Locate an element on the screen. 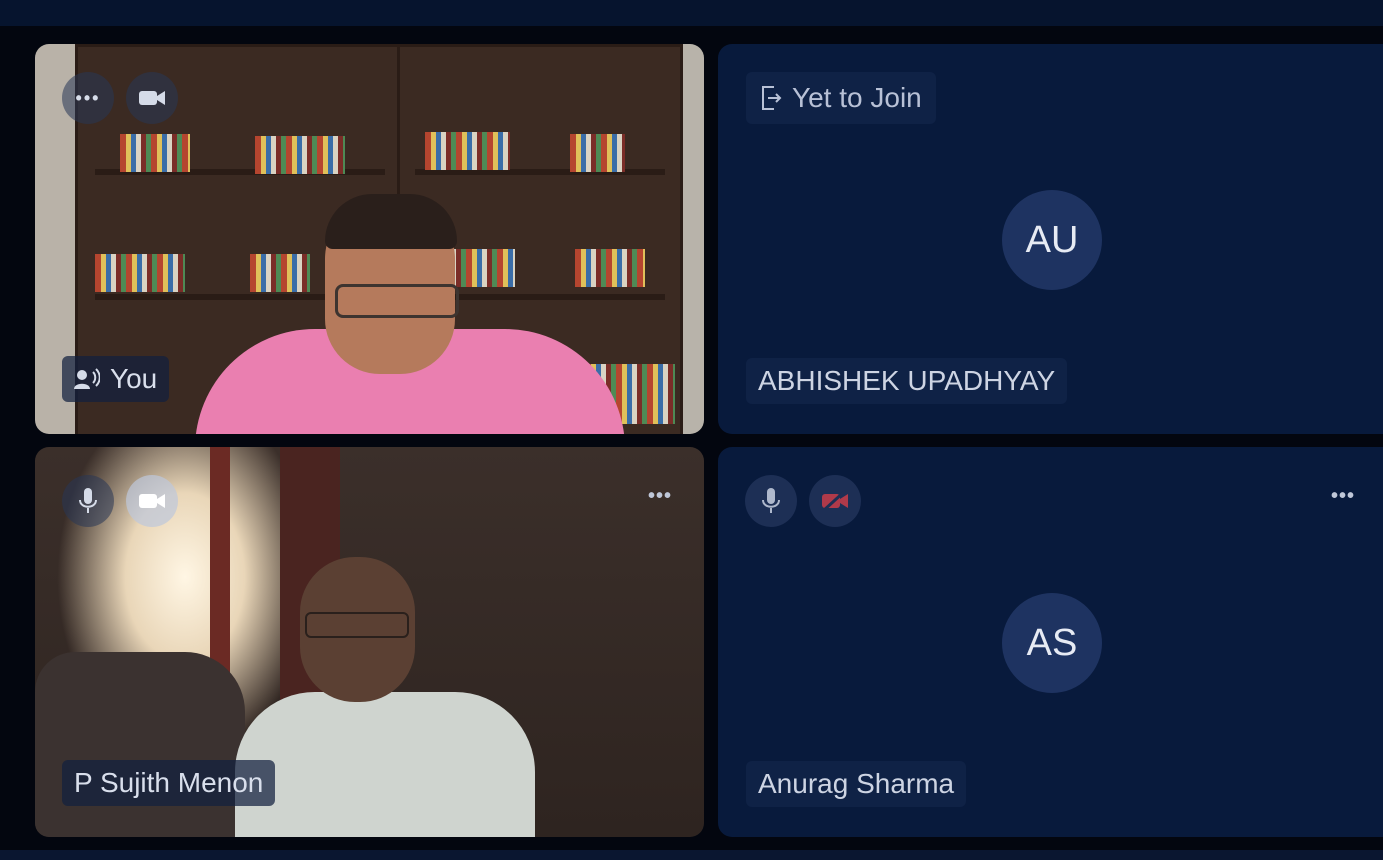 Image resolution: width=1383 pixels, height=860 pixels. avatar: AU is located at coordinates (1052, 240).